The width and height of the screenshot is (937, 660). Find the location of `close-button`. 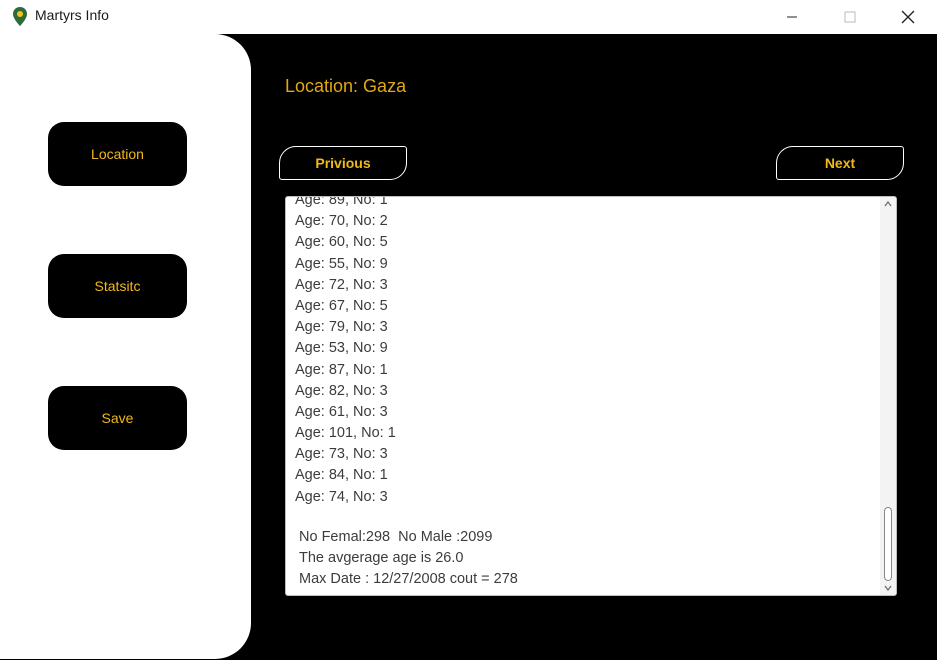

close-button is located at coordinates (908, 17).